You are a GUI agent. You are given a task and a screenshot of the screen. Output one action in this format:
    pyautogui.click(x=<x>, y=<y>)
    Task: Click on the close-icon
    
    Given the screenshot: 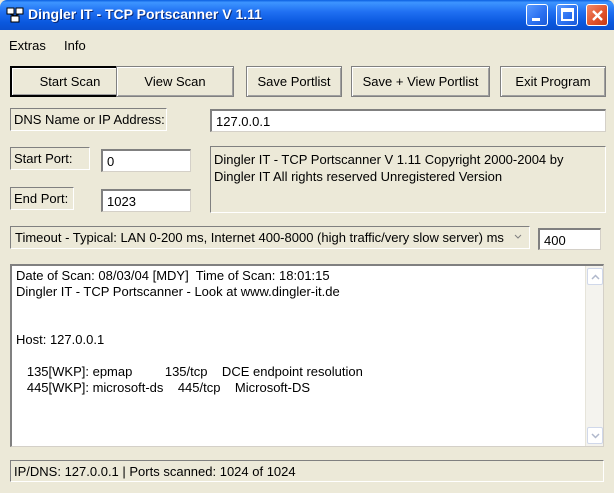 What is the action you would take?
    pyautogui.click(x=597, y=15)
    